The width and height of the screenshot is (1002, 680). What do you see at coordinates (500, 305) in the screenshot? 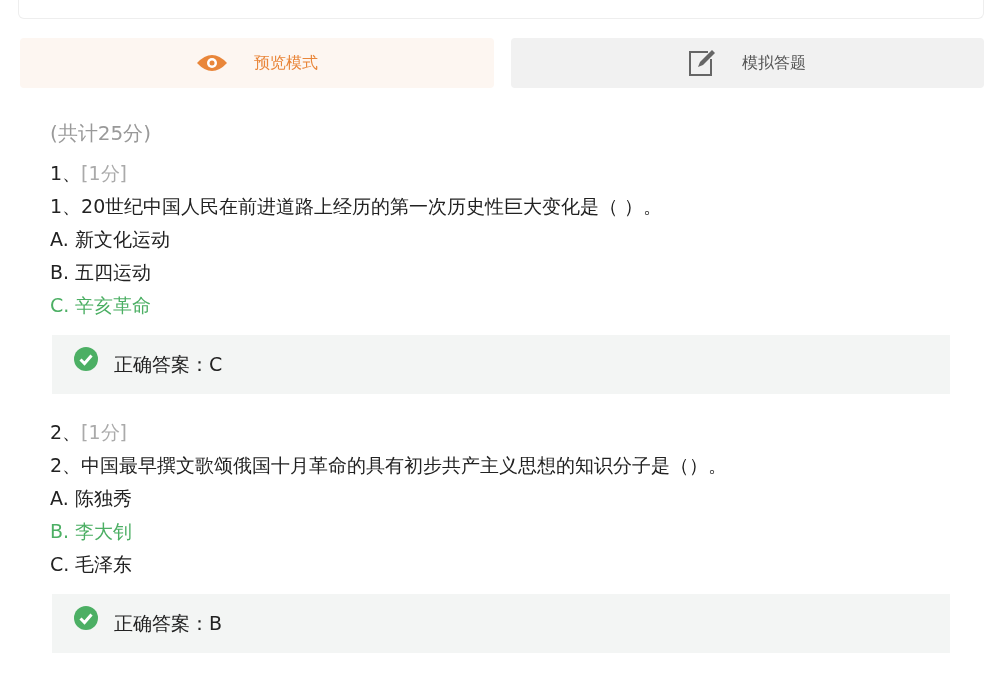
I see `answer-option: C. 辛亥革命` at bounding box center [500, 305].